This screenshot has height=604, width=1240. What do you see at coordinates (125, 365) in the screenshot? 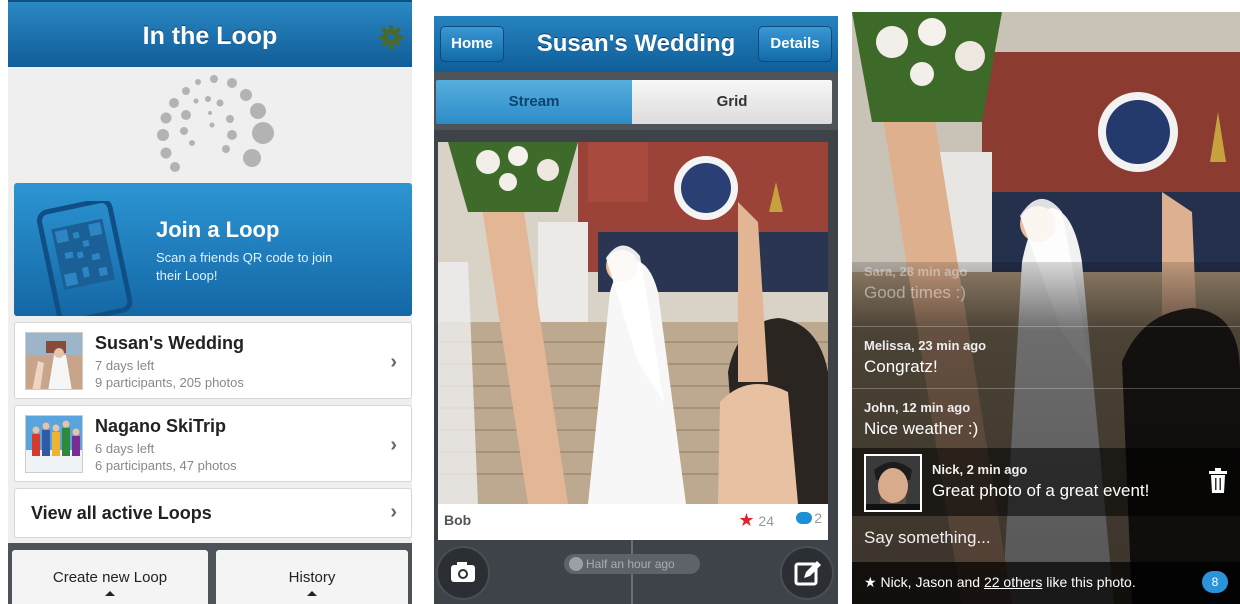
I see `loop-days-left: 7 days left` at bounding box center [125, 365].